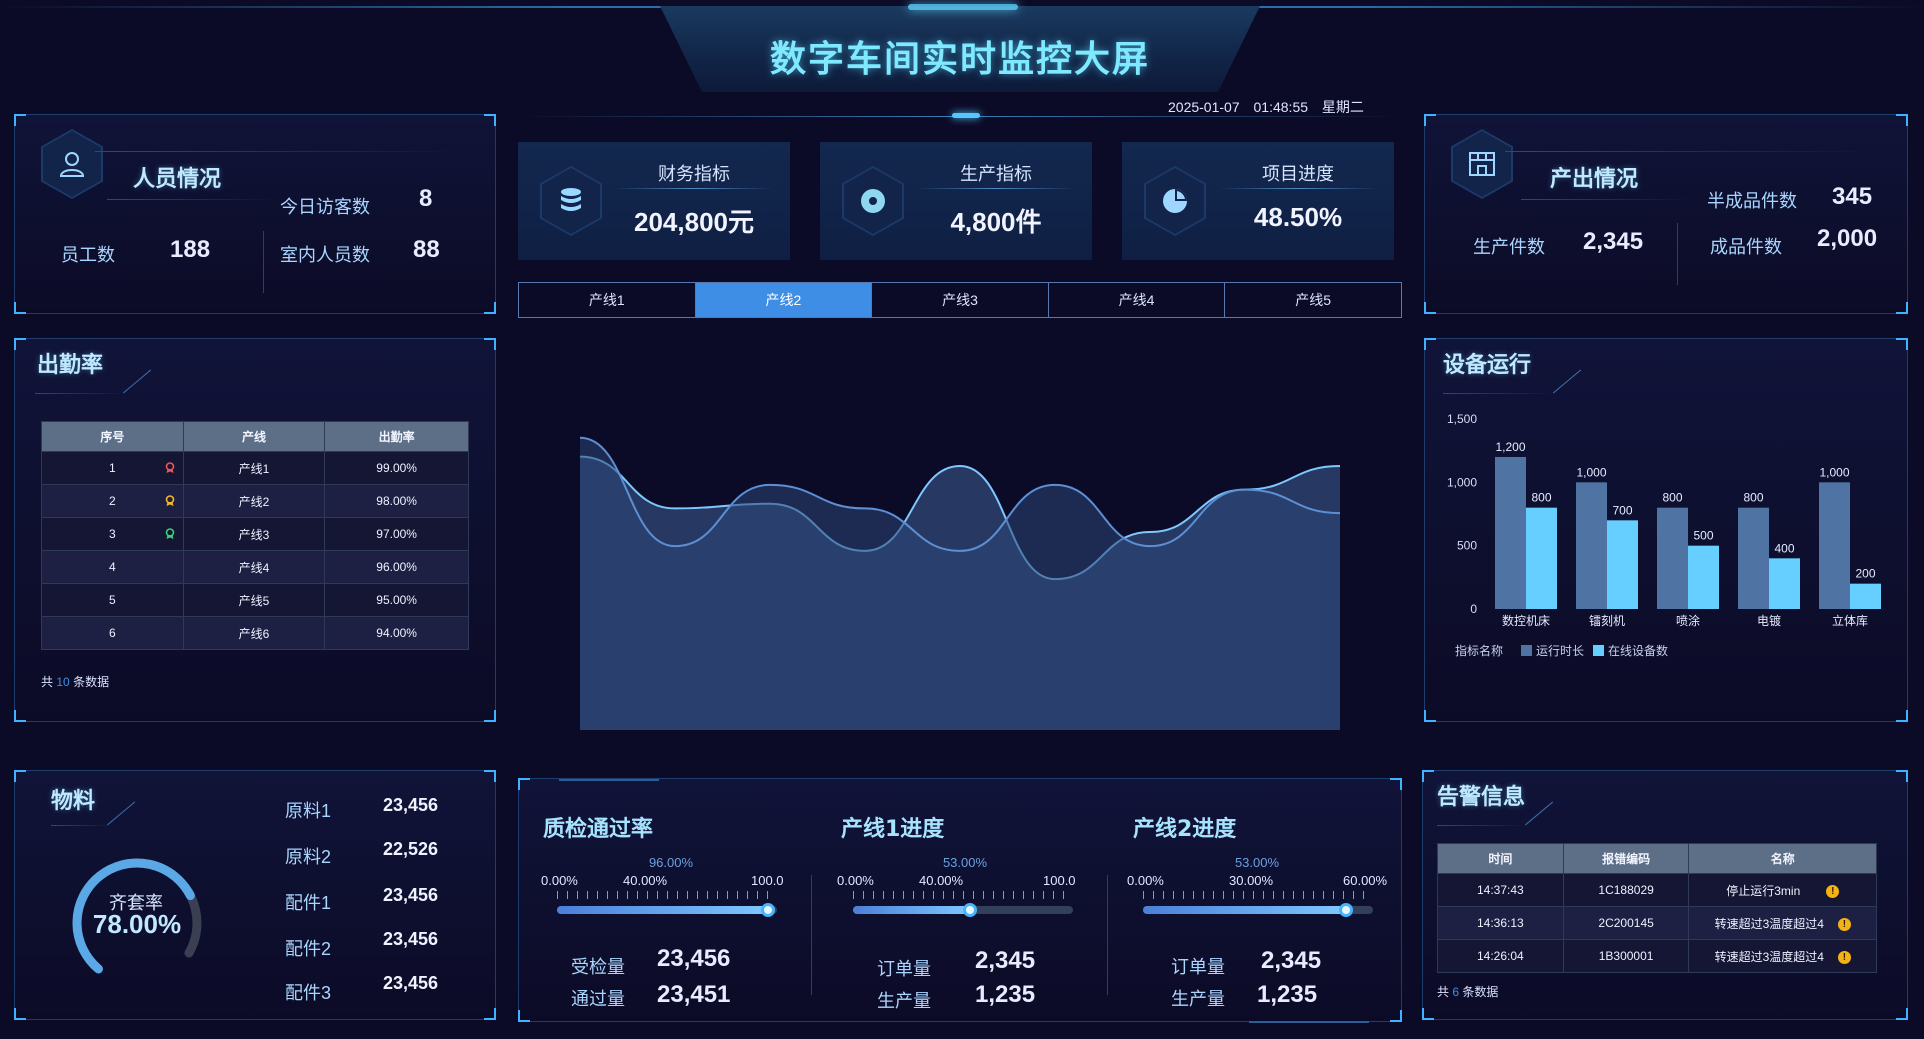  Describe the element at coordinates (190, 249) in the screenshot. I see `staff-value: 188` at that location.